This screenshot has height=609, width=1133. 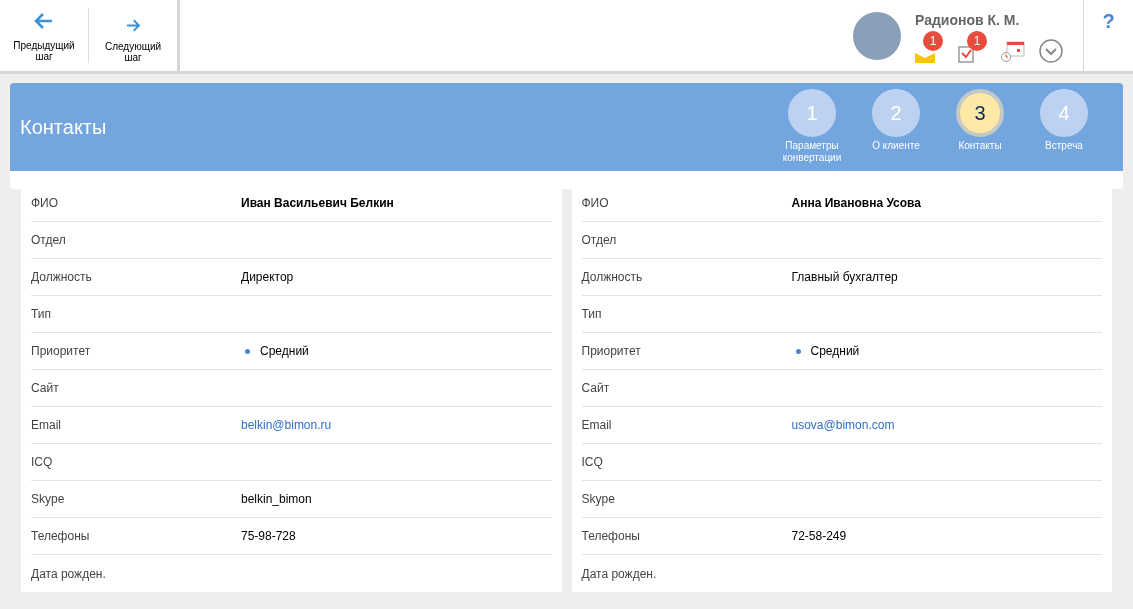 What do you see at coordinates (1108, 20) in the screenshot?
I see `help-button: ?` at bounding box center [1108, 20].